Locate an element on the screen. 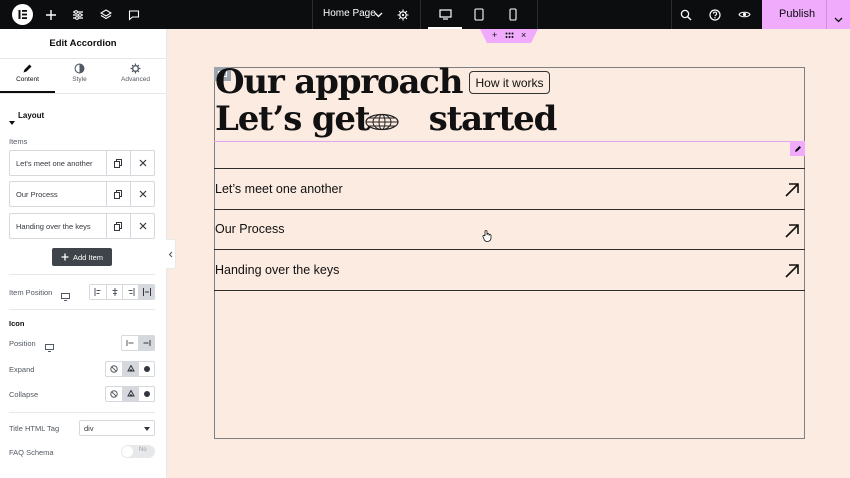 The image size is (850, 478). globe-icon is located at coordinates (382, 124).